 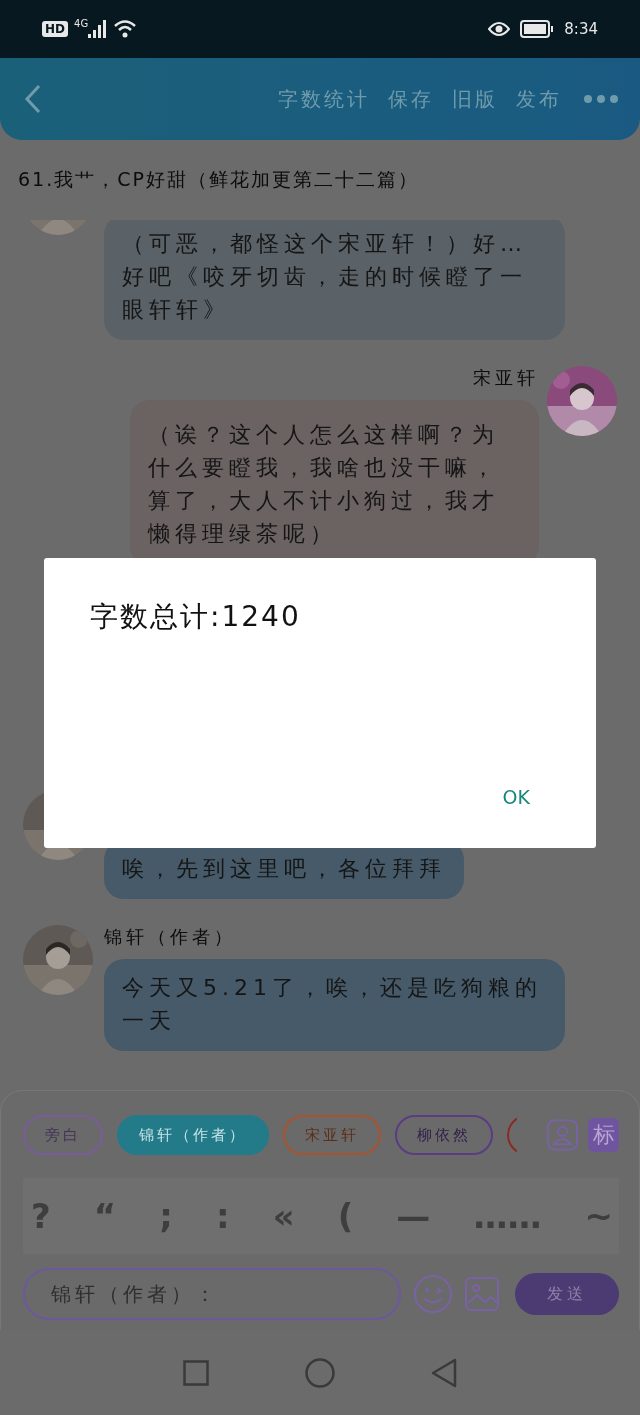 I want to click on speaker-name: 宋亚轩, so click(x=506, y=378).